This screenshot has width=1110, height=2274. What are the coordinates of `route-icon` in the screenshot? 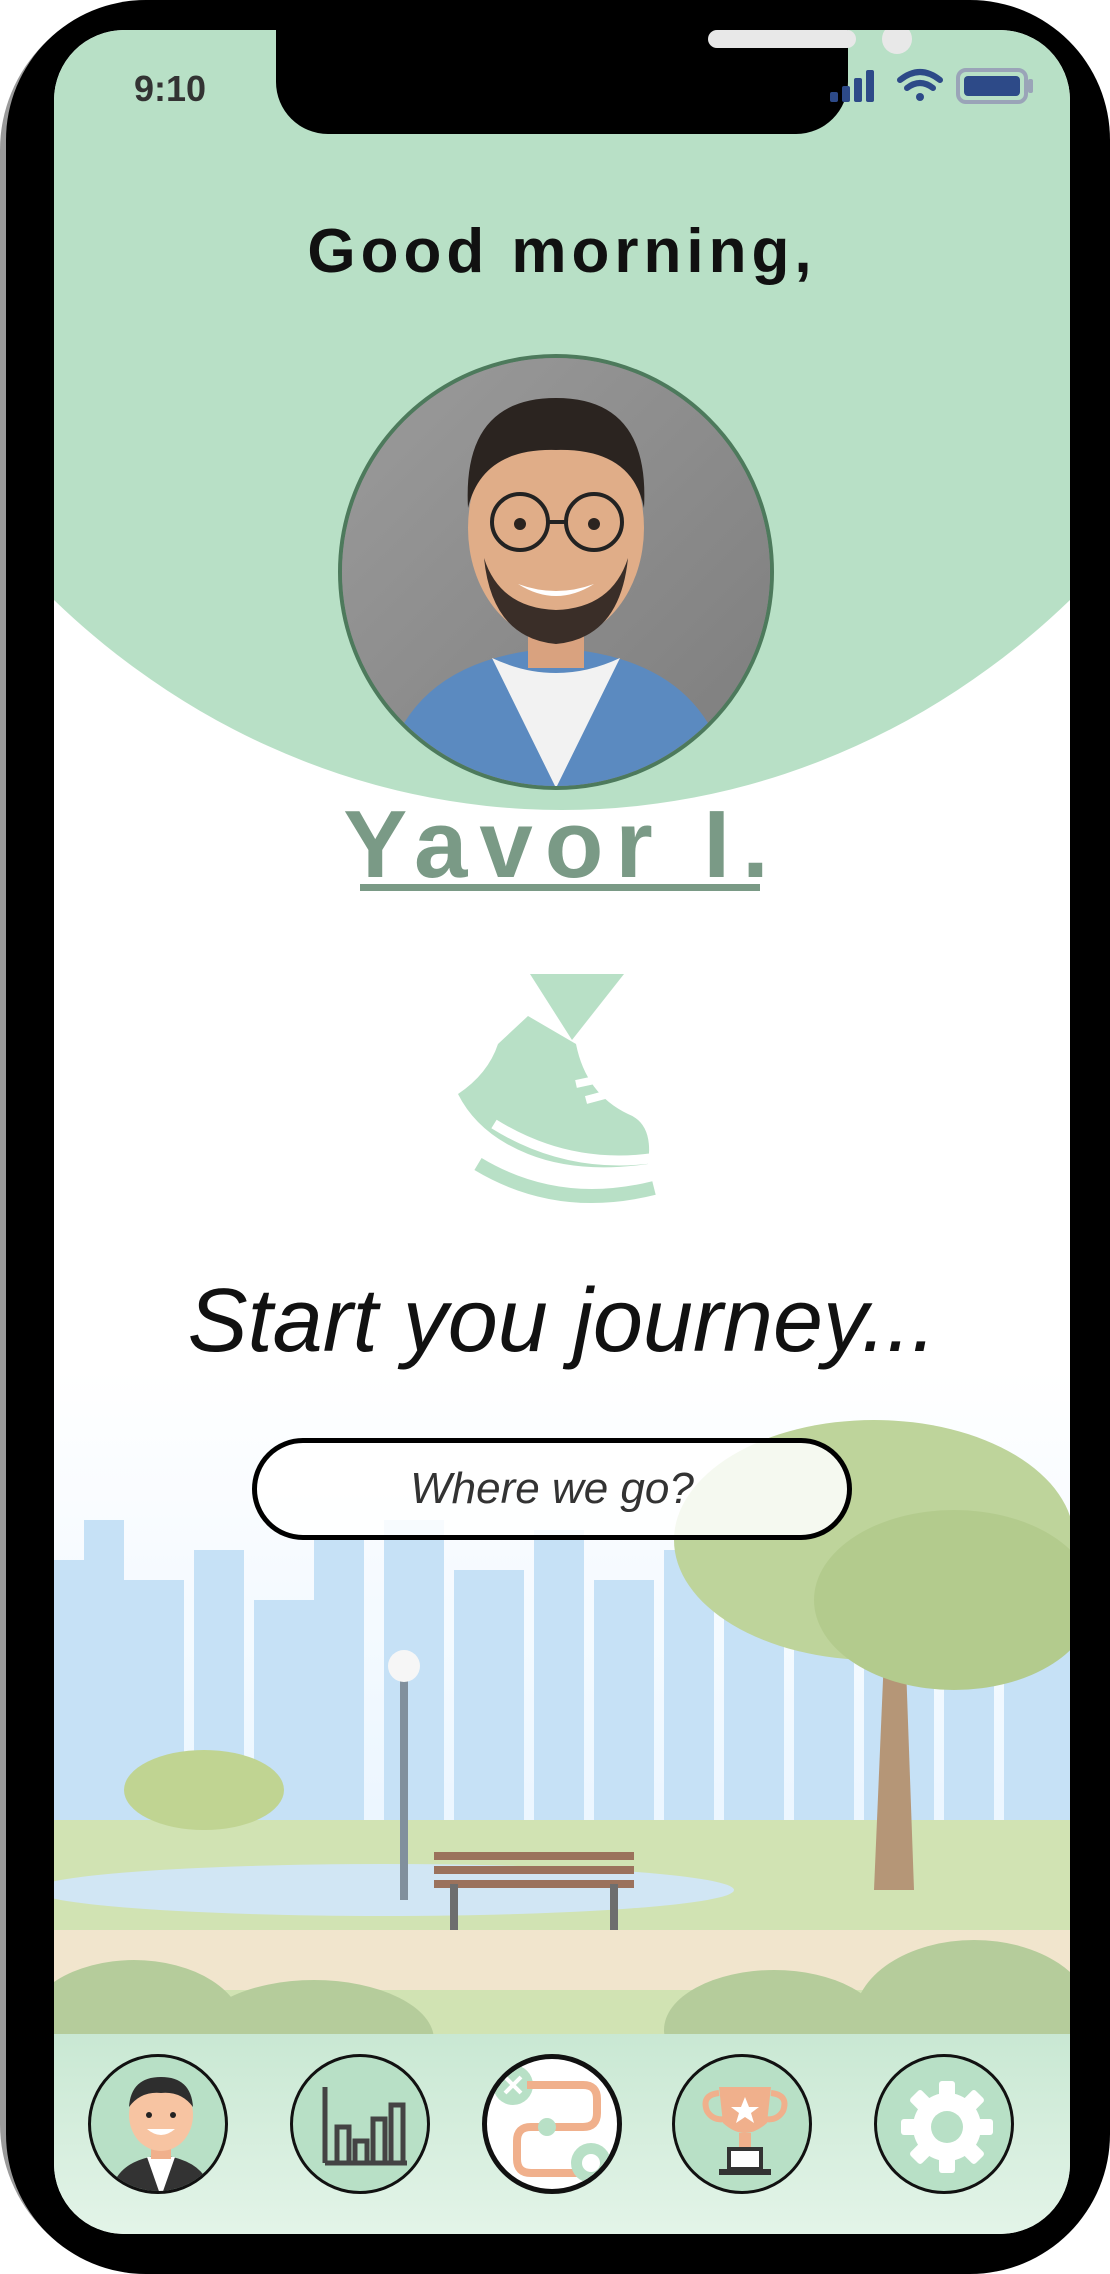 It's located at (552, 2124).